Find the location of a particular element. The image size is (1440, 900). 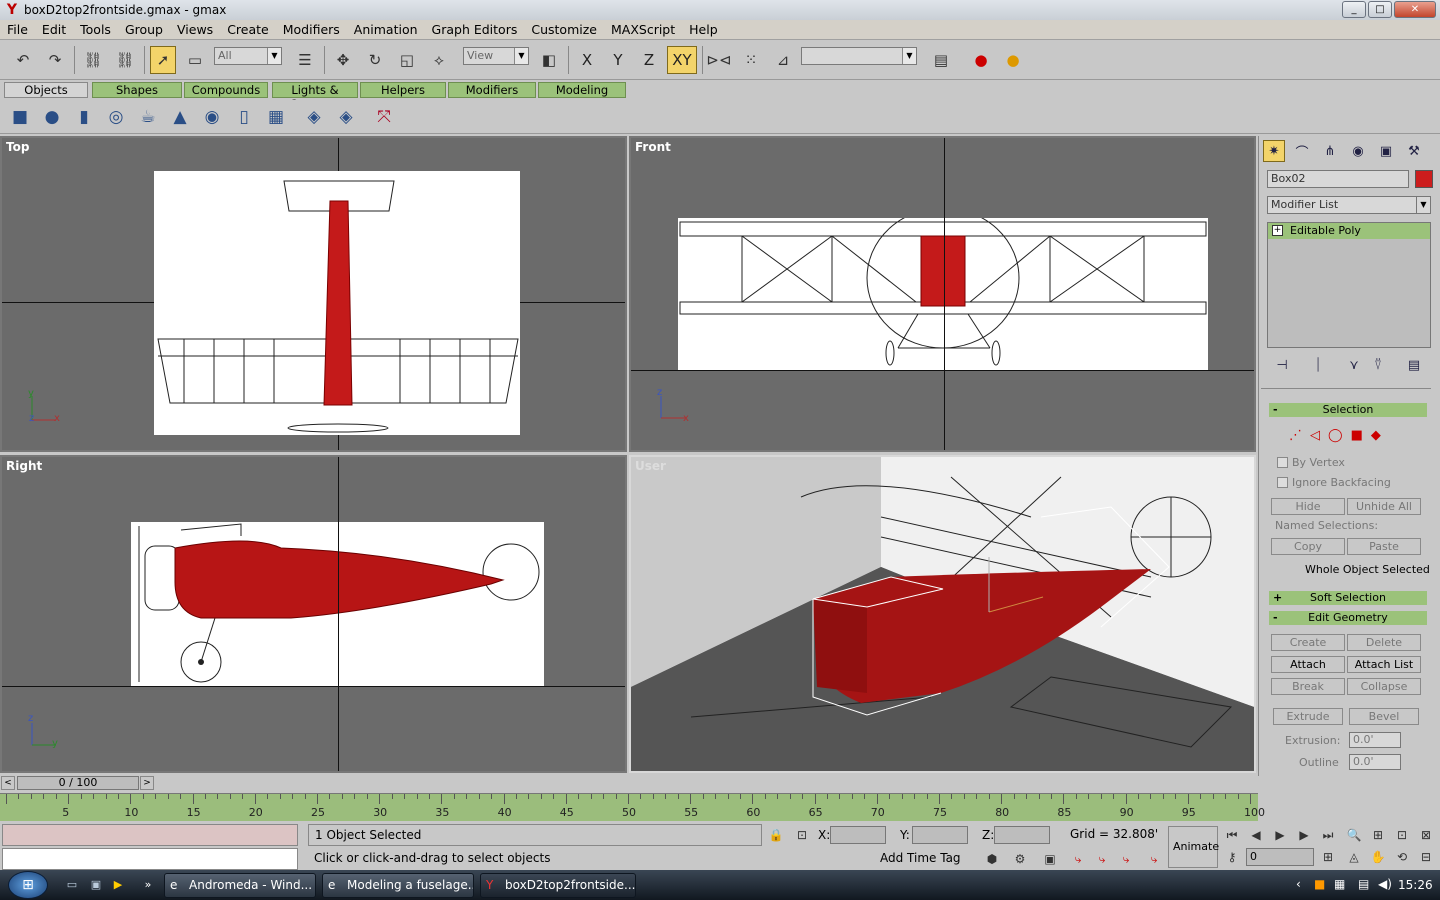

zoom-icon: 🔍 is located at coordinates (1354, 835).